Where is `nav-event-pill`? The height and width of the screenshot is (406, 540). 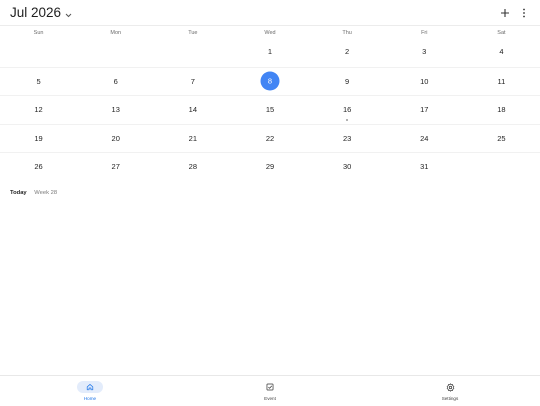
nav-event-pill is located at coordinates (270, 387).